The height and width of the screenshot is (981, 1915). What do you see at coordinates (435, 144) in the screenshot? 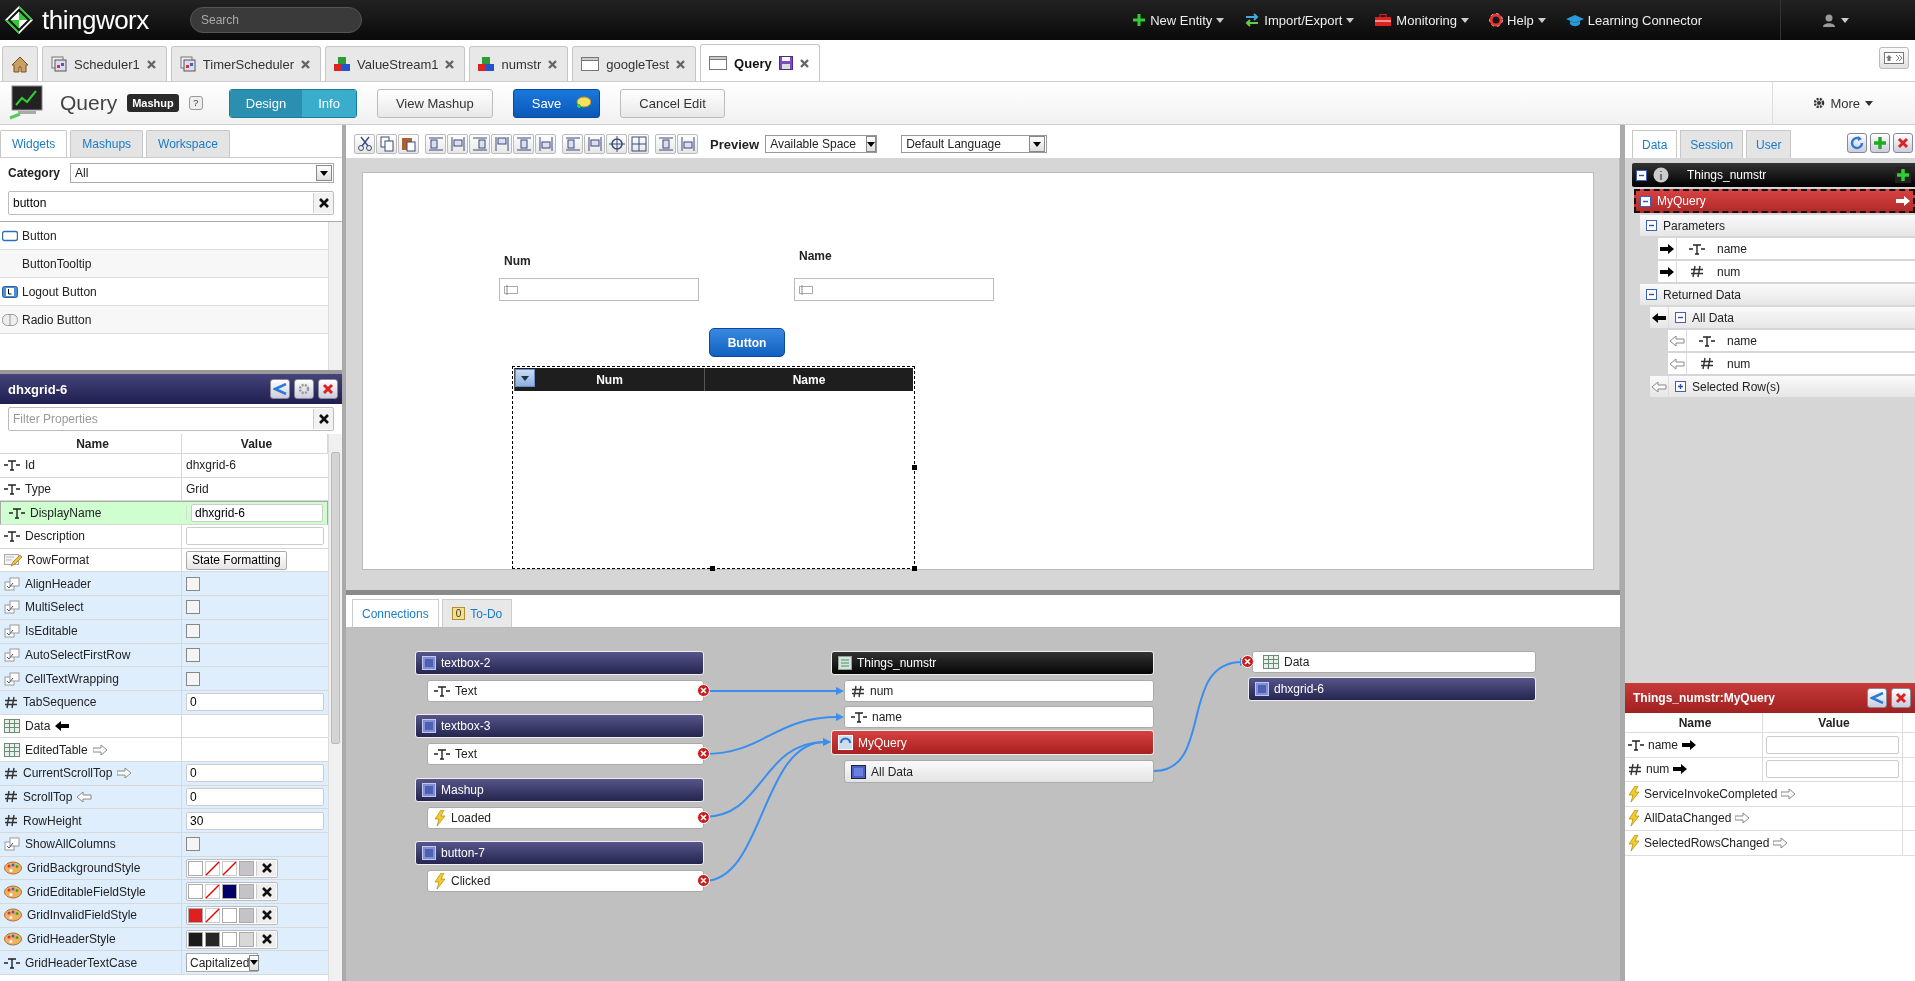
I see `align-left-button` at bounding box center [435, 144].